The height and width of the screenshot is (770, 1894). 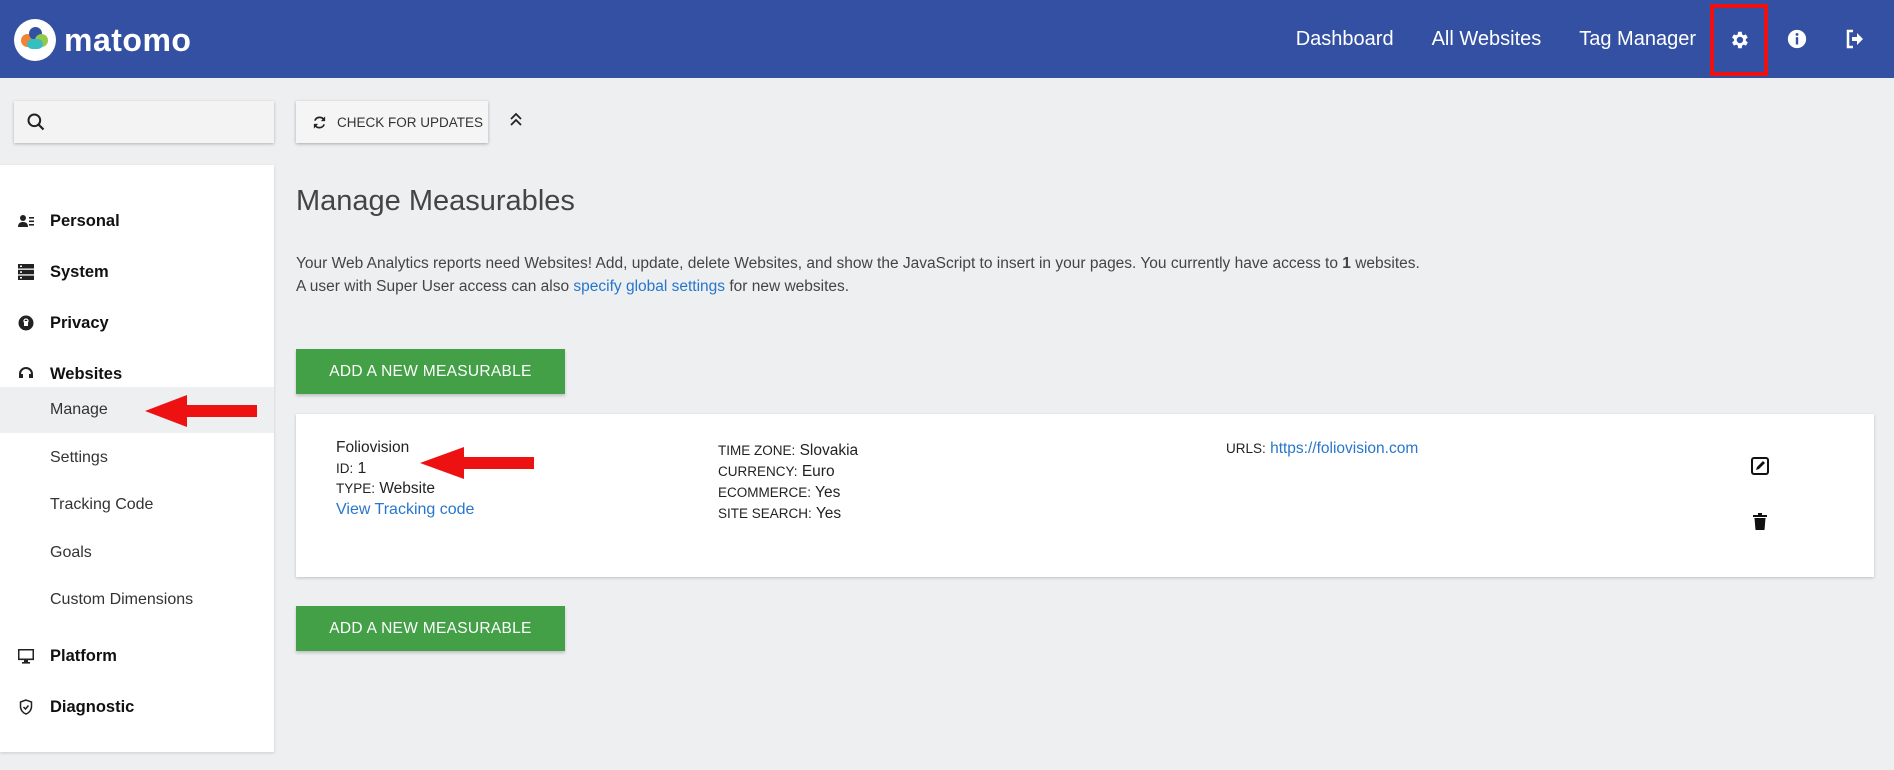 What do you see at coordinates (137, 323) in the screenshot?
I see `sidebar-section-privacy: Privacy` at bounding box center [137, 323].